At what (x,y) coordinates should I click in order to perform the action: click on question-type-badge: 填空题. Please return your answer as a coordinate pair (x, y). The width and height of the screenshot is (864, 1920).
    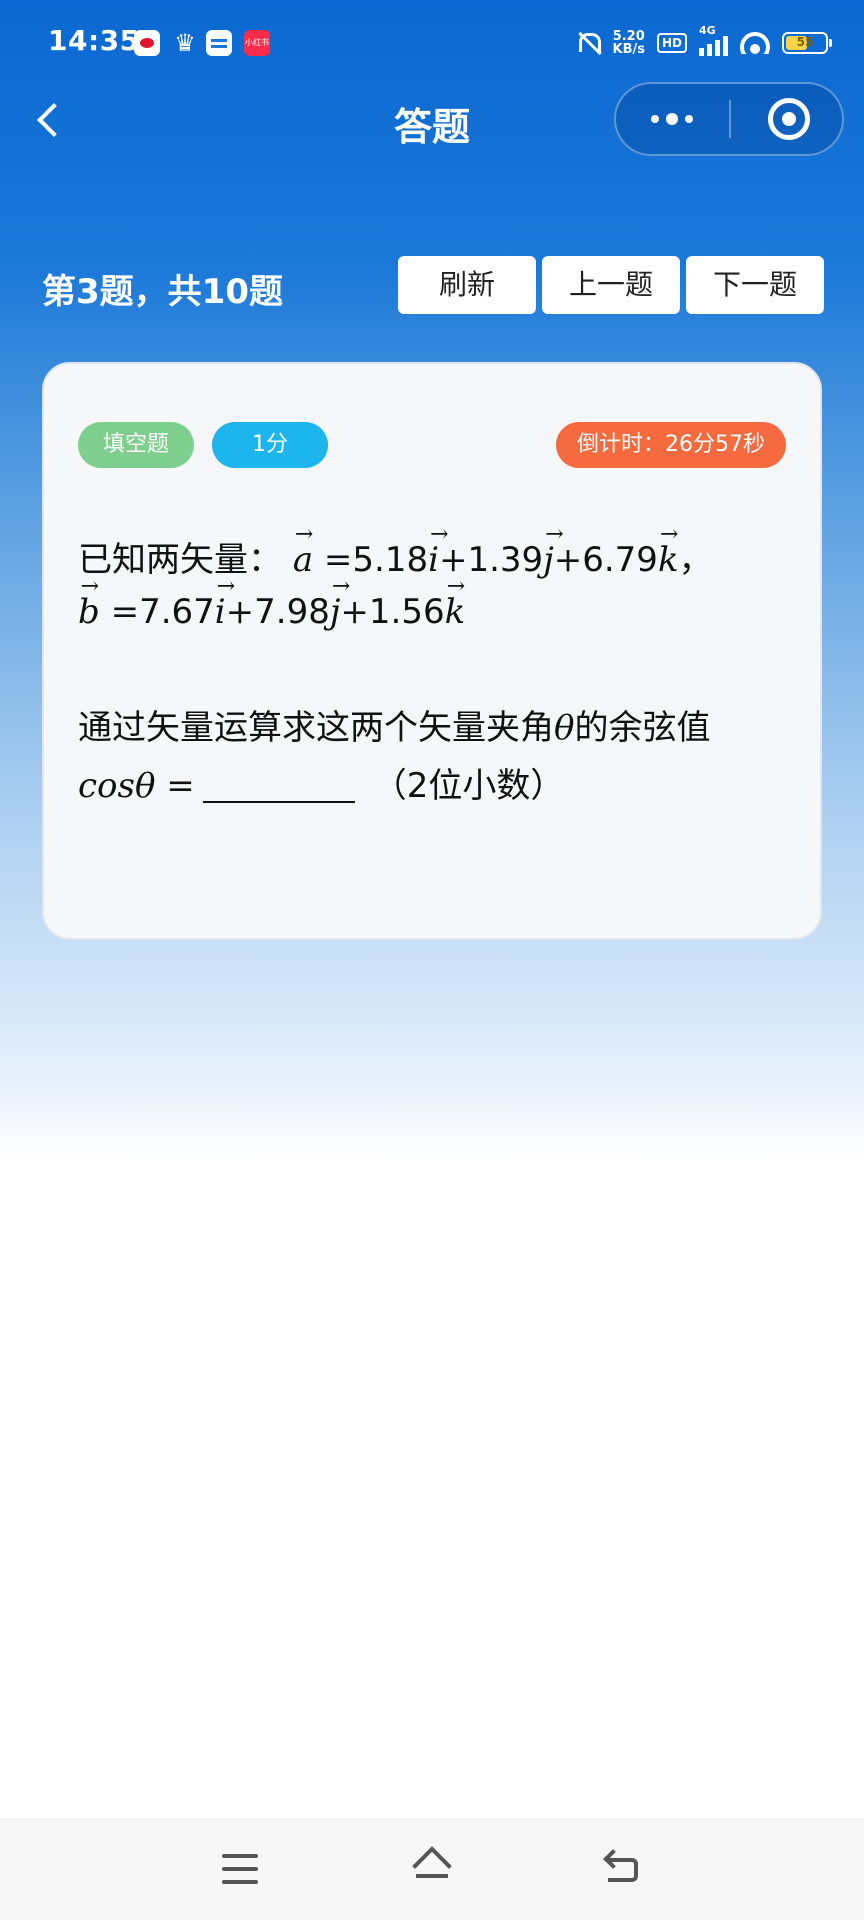
    Looking at the image, I should click on (136, 445).